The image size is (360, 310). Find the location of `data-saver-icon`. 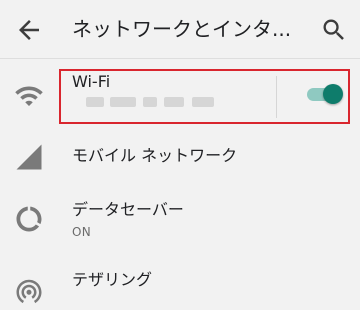

data-saver-icon is located at coordinates (29, 219).